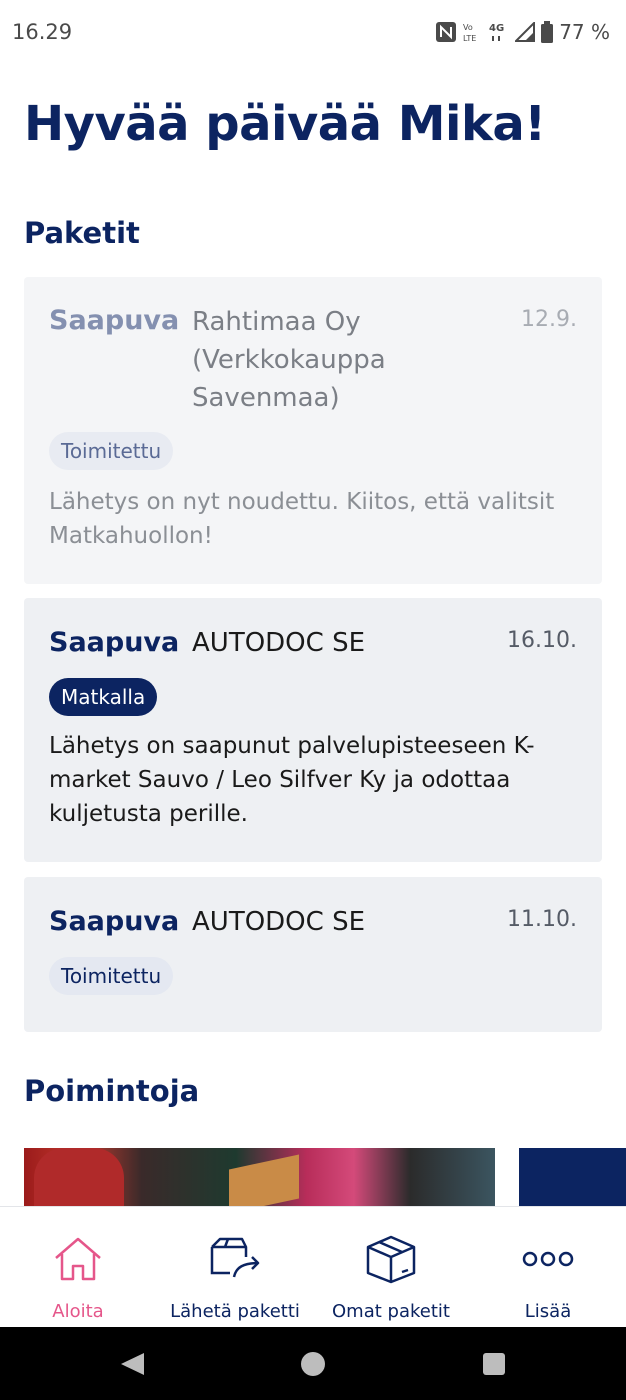 This screenshot has height=1400, width=626. I want to click on svg-text: LTE, so click(469, 38).